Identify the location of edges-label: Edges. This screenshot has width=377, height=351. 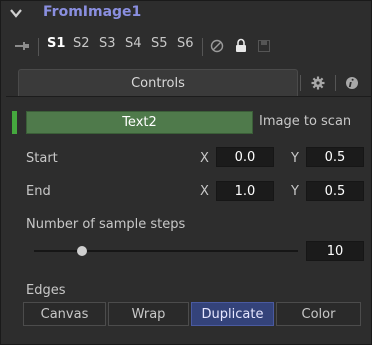
(46, 290).